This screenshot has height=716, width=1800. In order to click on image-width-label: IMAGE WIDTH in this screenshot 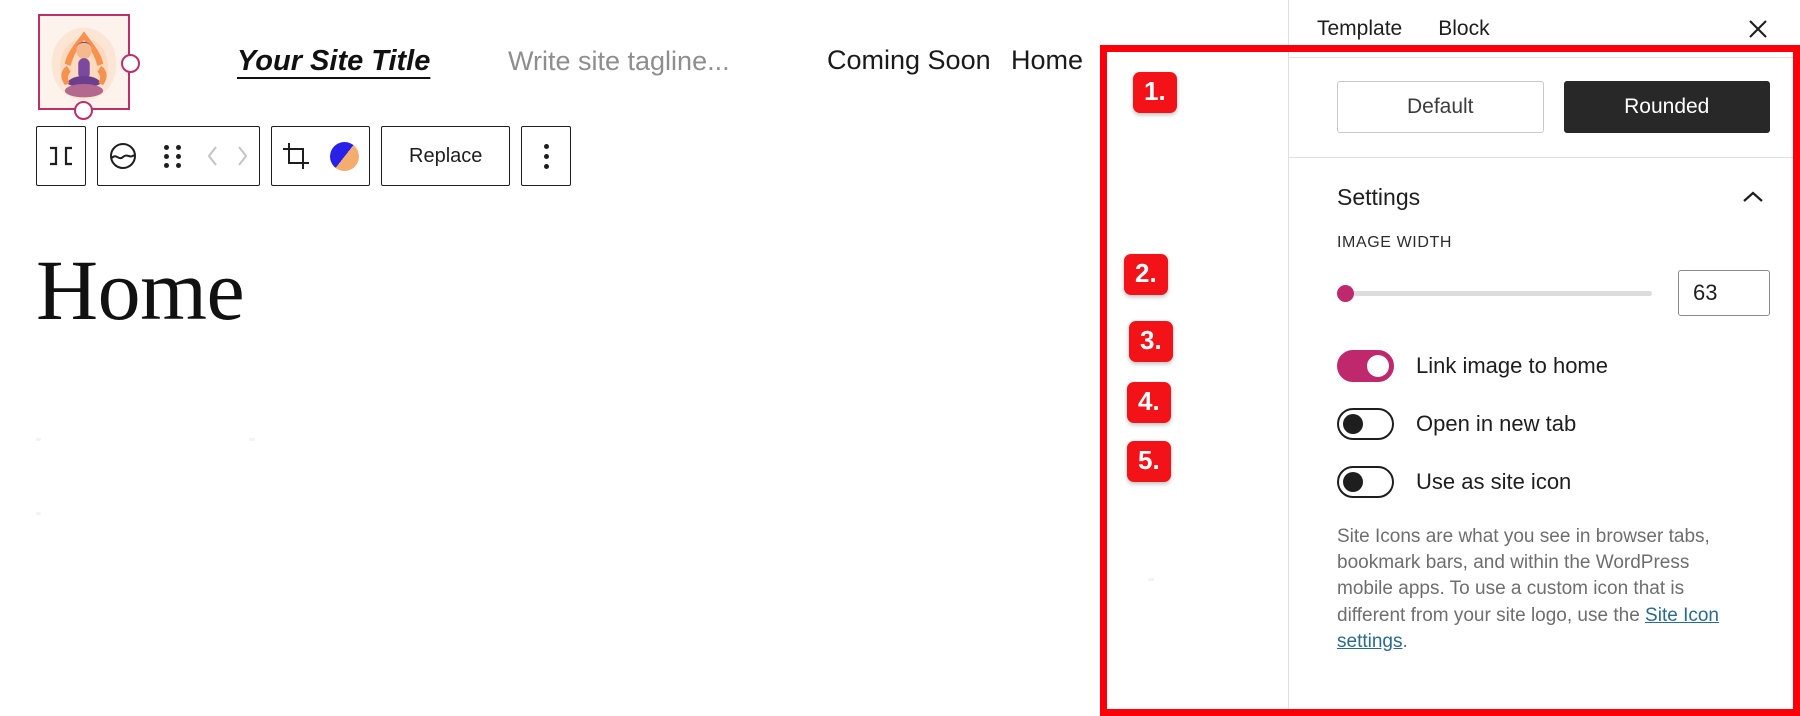, I will do `click(1395, 242)`.